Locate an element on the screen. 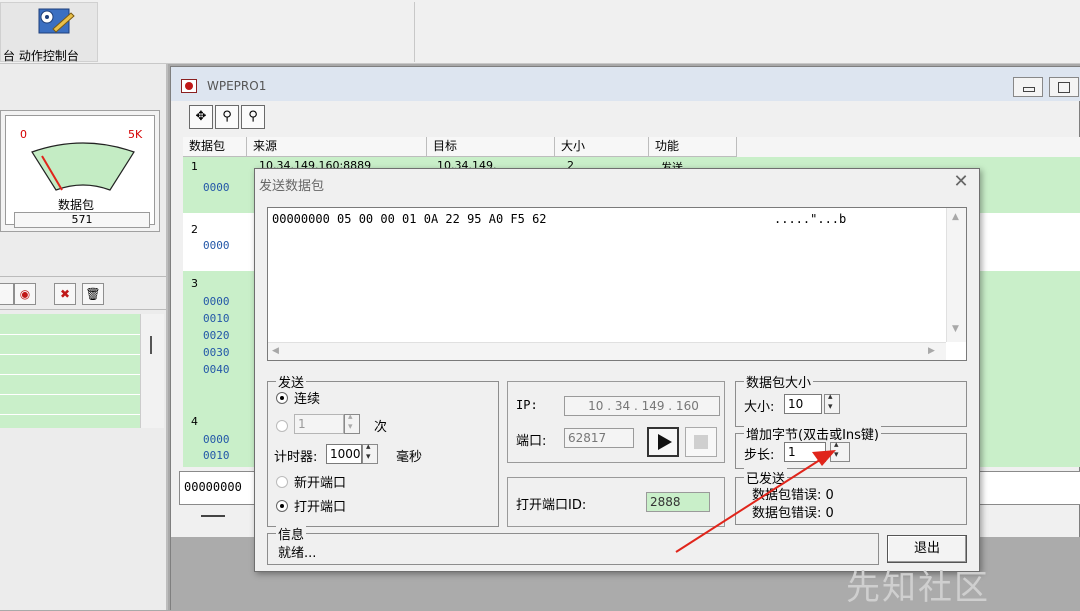 The image size is (1080, 611). left-tool-button is located at coordinates (7, 294).